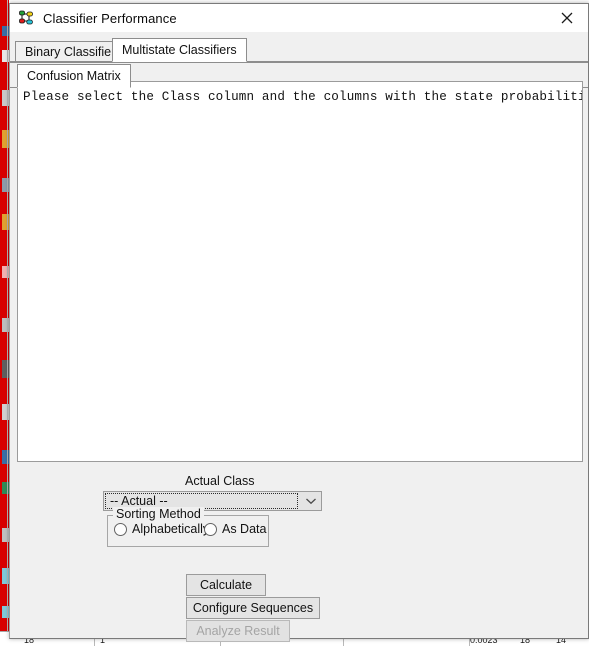 This screenshot has width=589, height=646. I want to click on configure-sequences-button-label: Configure Sequences, so click(253, 608).